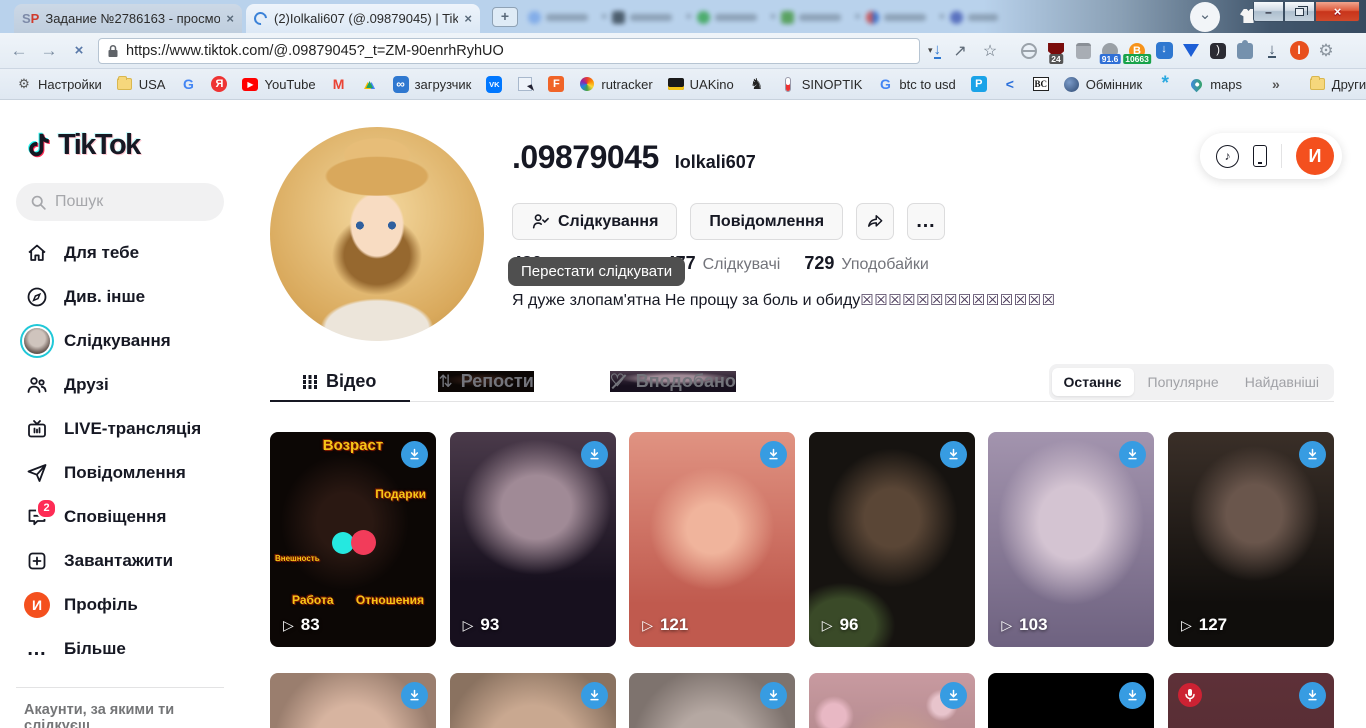 This screenshot has height=728, width=1366. I want to click on globe-extension-icon, so click(1029, 51).